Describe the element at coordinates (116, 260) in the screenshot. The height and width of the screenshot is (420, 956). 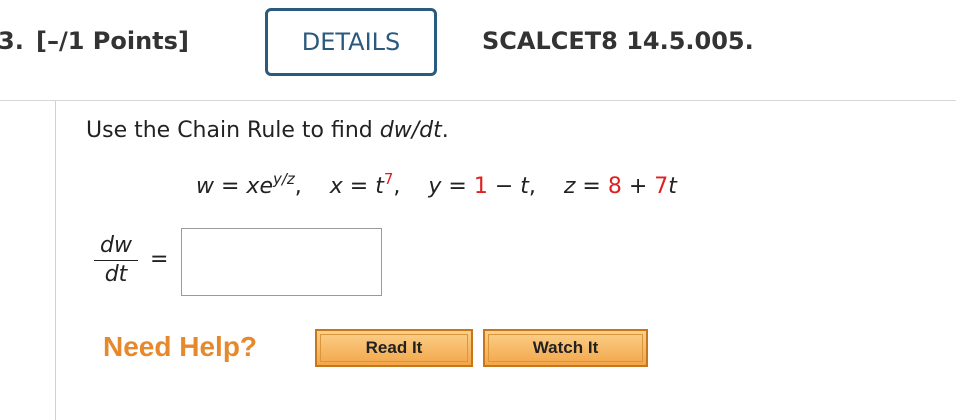
I see `derivative-fraction: dw dt` at that location.